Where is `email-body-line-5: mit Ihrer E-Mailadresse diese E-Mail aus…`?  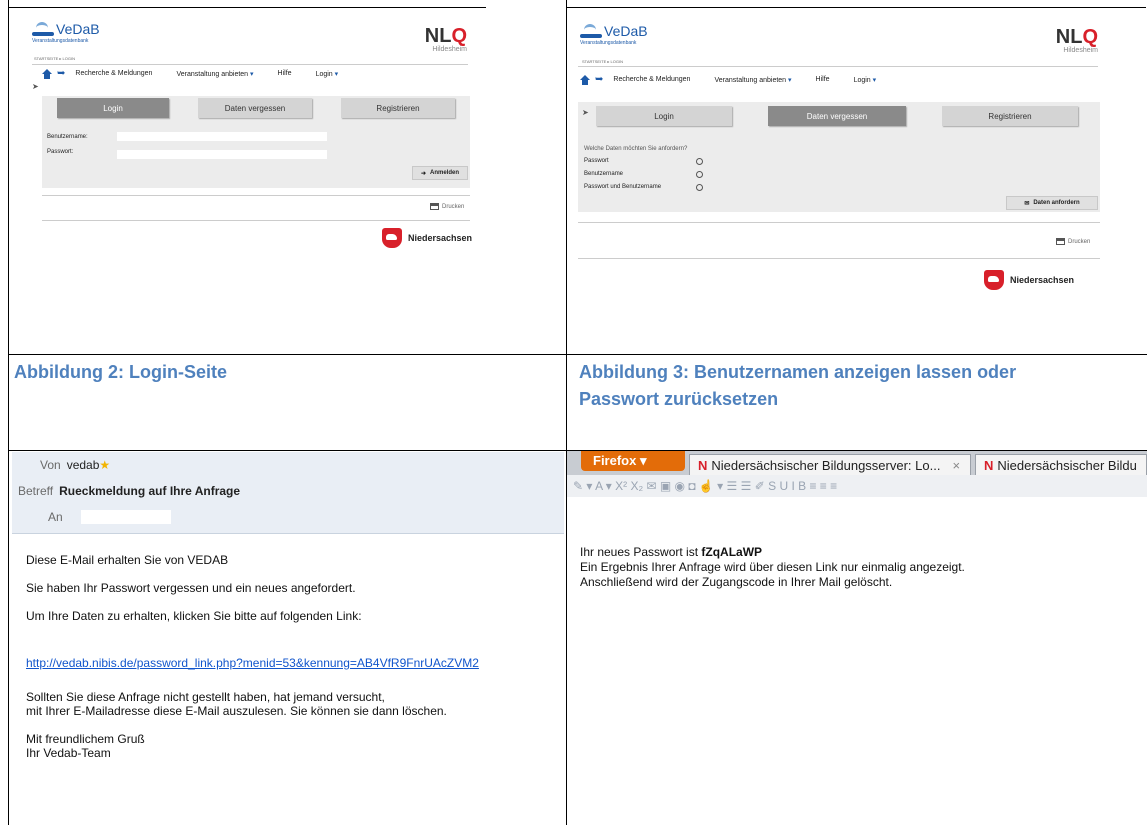
email-body-line-5: mit Ihrer E-Mailadresse diese E-Mail aus… is located at coordinates (236, 711).